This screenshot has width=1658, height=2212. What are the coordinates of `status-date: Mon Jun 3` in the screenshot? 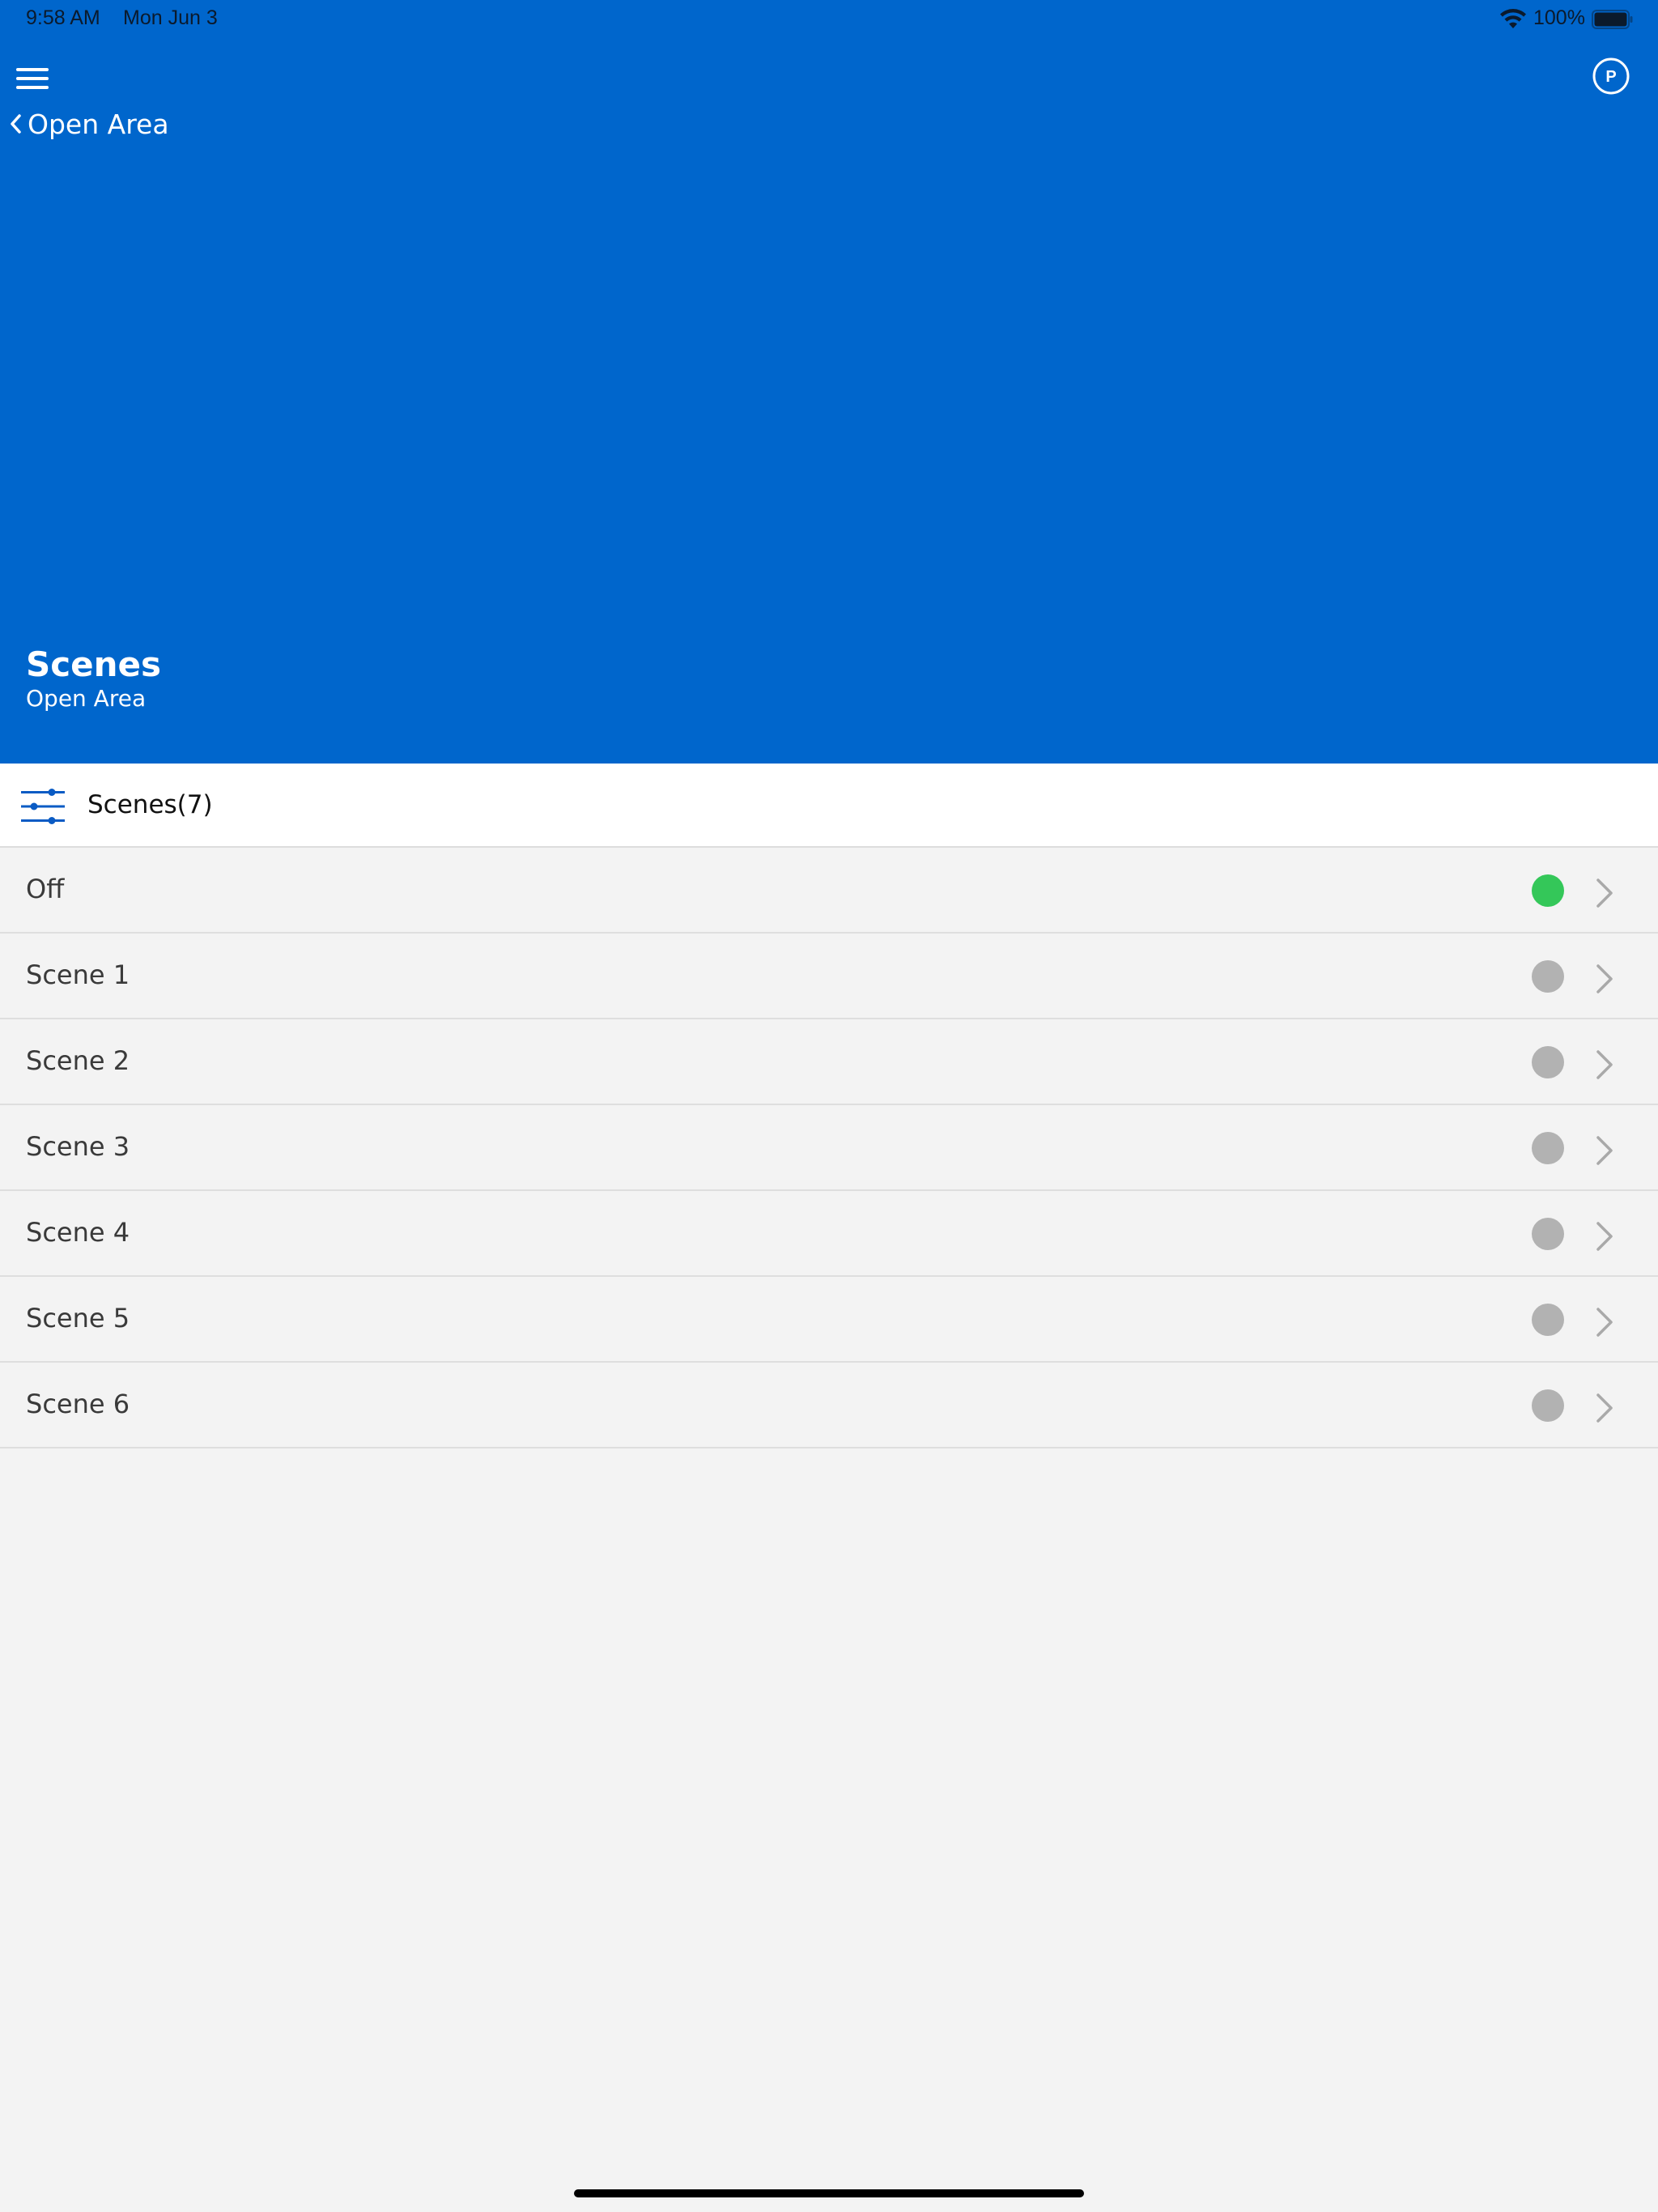 It's located at (170, 18).